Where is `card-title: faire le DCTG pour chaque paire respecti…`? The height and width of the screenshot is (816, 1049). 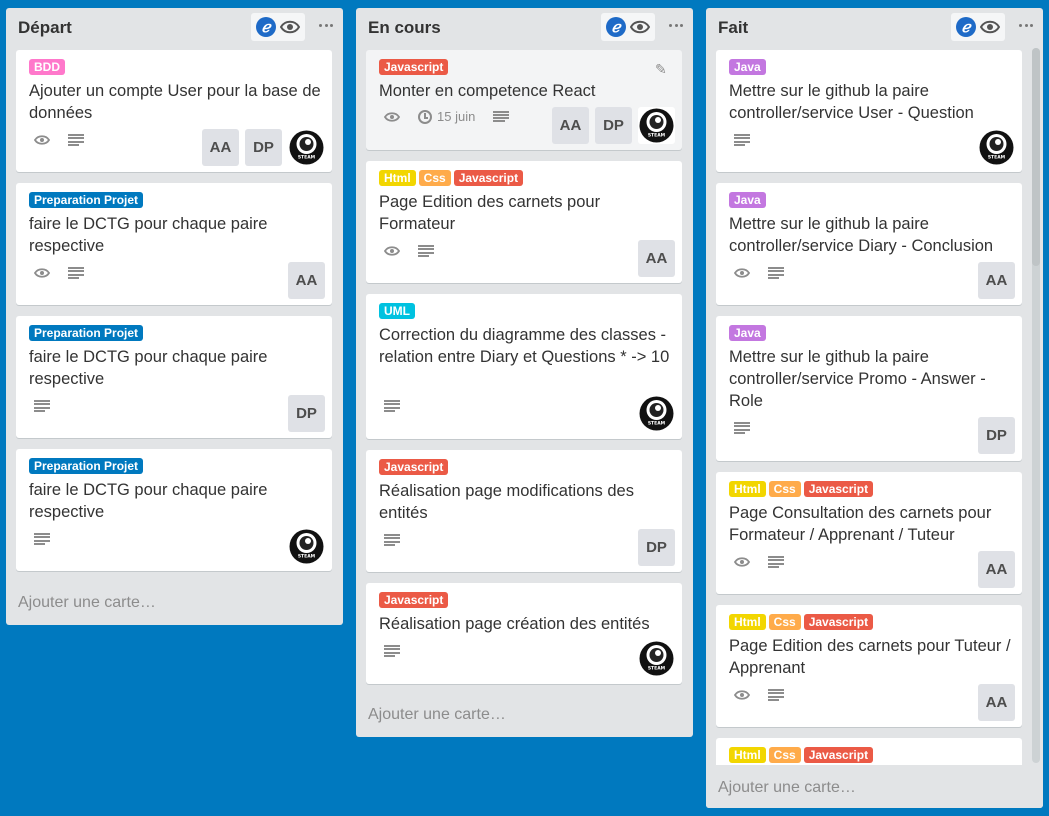 card-title: faire le DCTG pour chaque paire respecti… is located at coordinates (148, 235).